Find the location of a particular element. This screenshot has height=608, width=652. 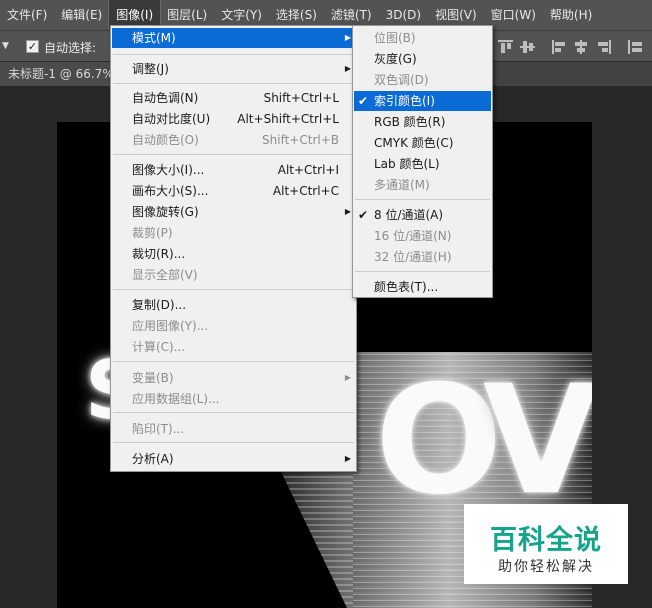

mode-item-multichannel: 多通道(M) is located at coordinates (422, 185).